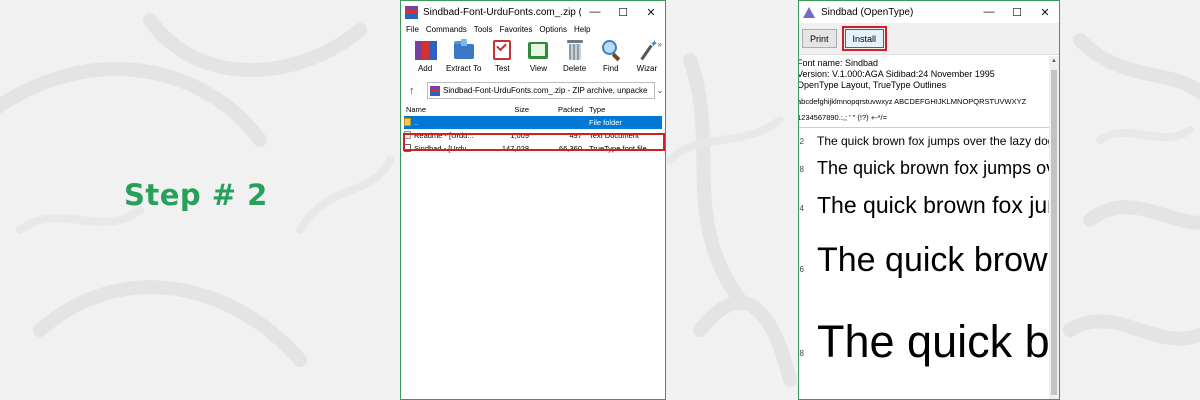 Image resolution: width=1200 pixels, height=400 pixels. I want to click on menu-file: File, so click(412, 29).